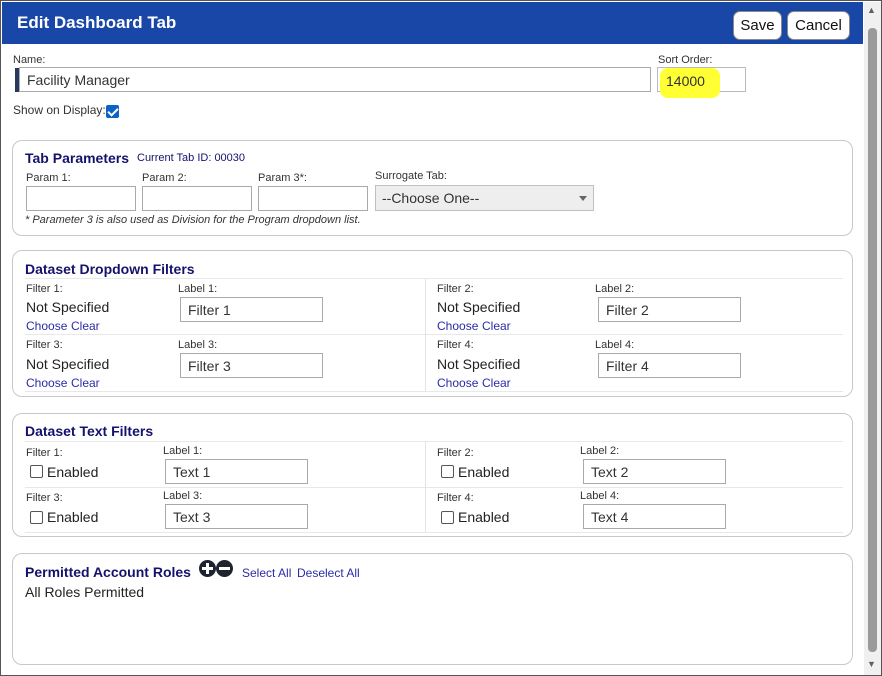 The height and width of the screenshot is (676, 882). What do you see at coordinates (313, 198) in the screenshot?
I see `param3-input` at bounding box center [313, 198].